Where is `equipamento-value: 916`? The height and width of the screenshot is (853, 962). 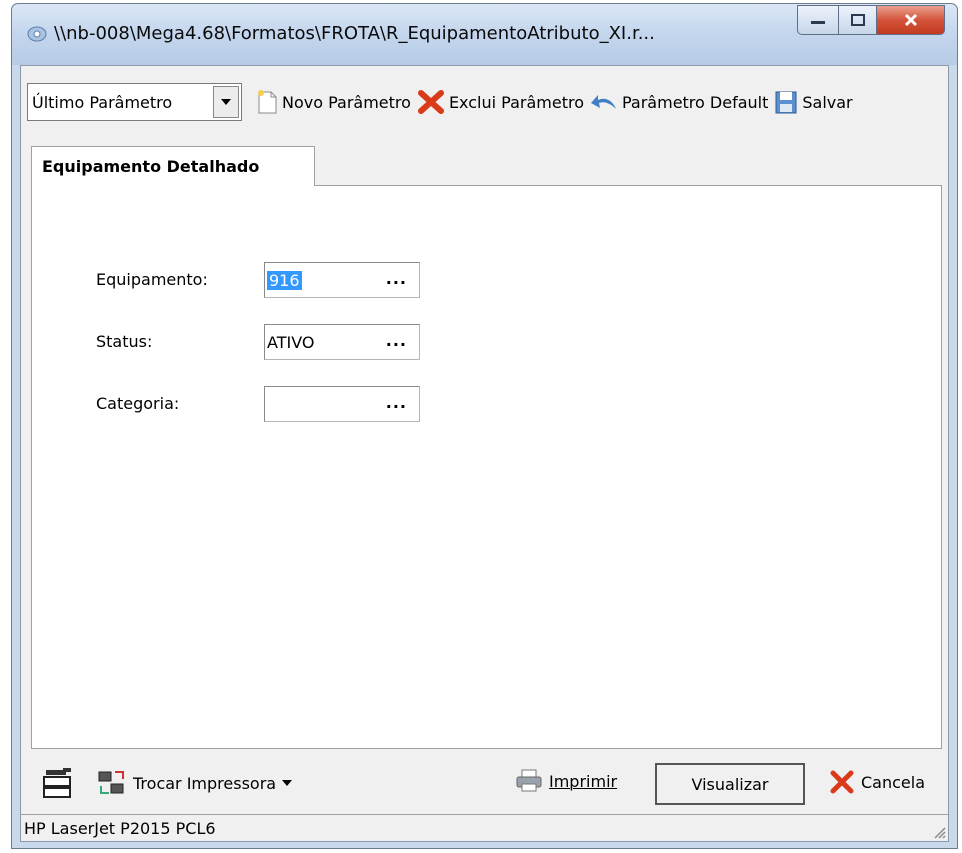
equipamento-value: 916 is located at coordinates (284, 280).